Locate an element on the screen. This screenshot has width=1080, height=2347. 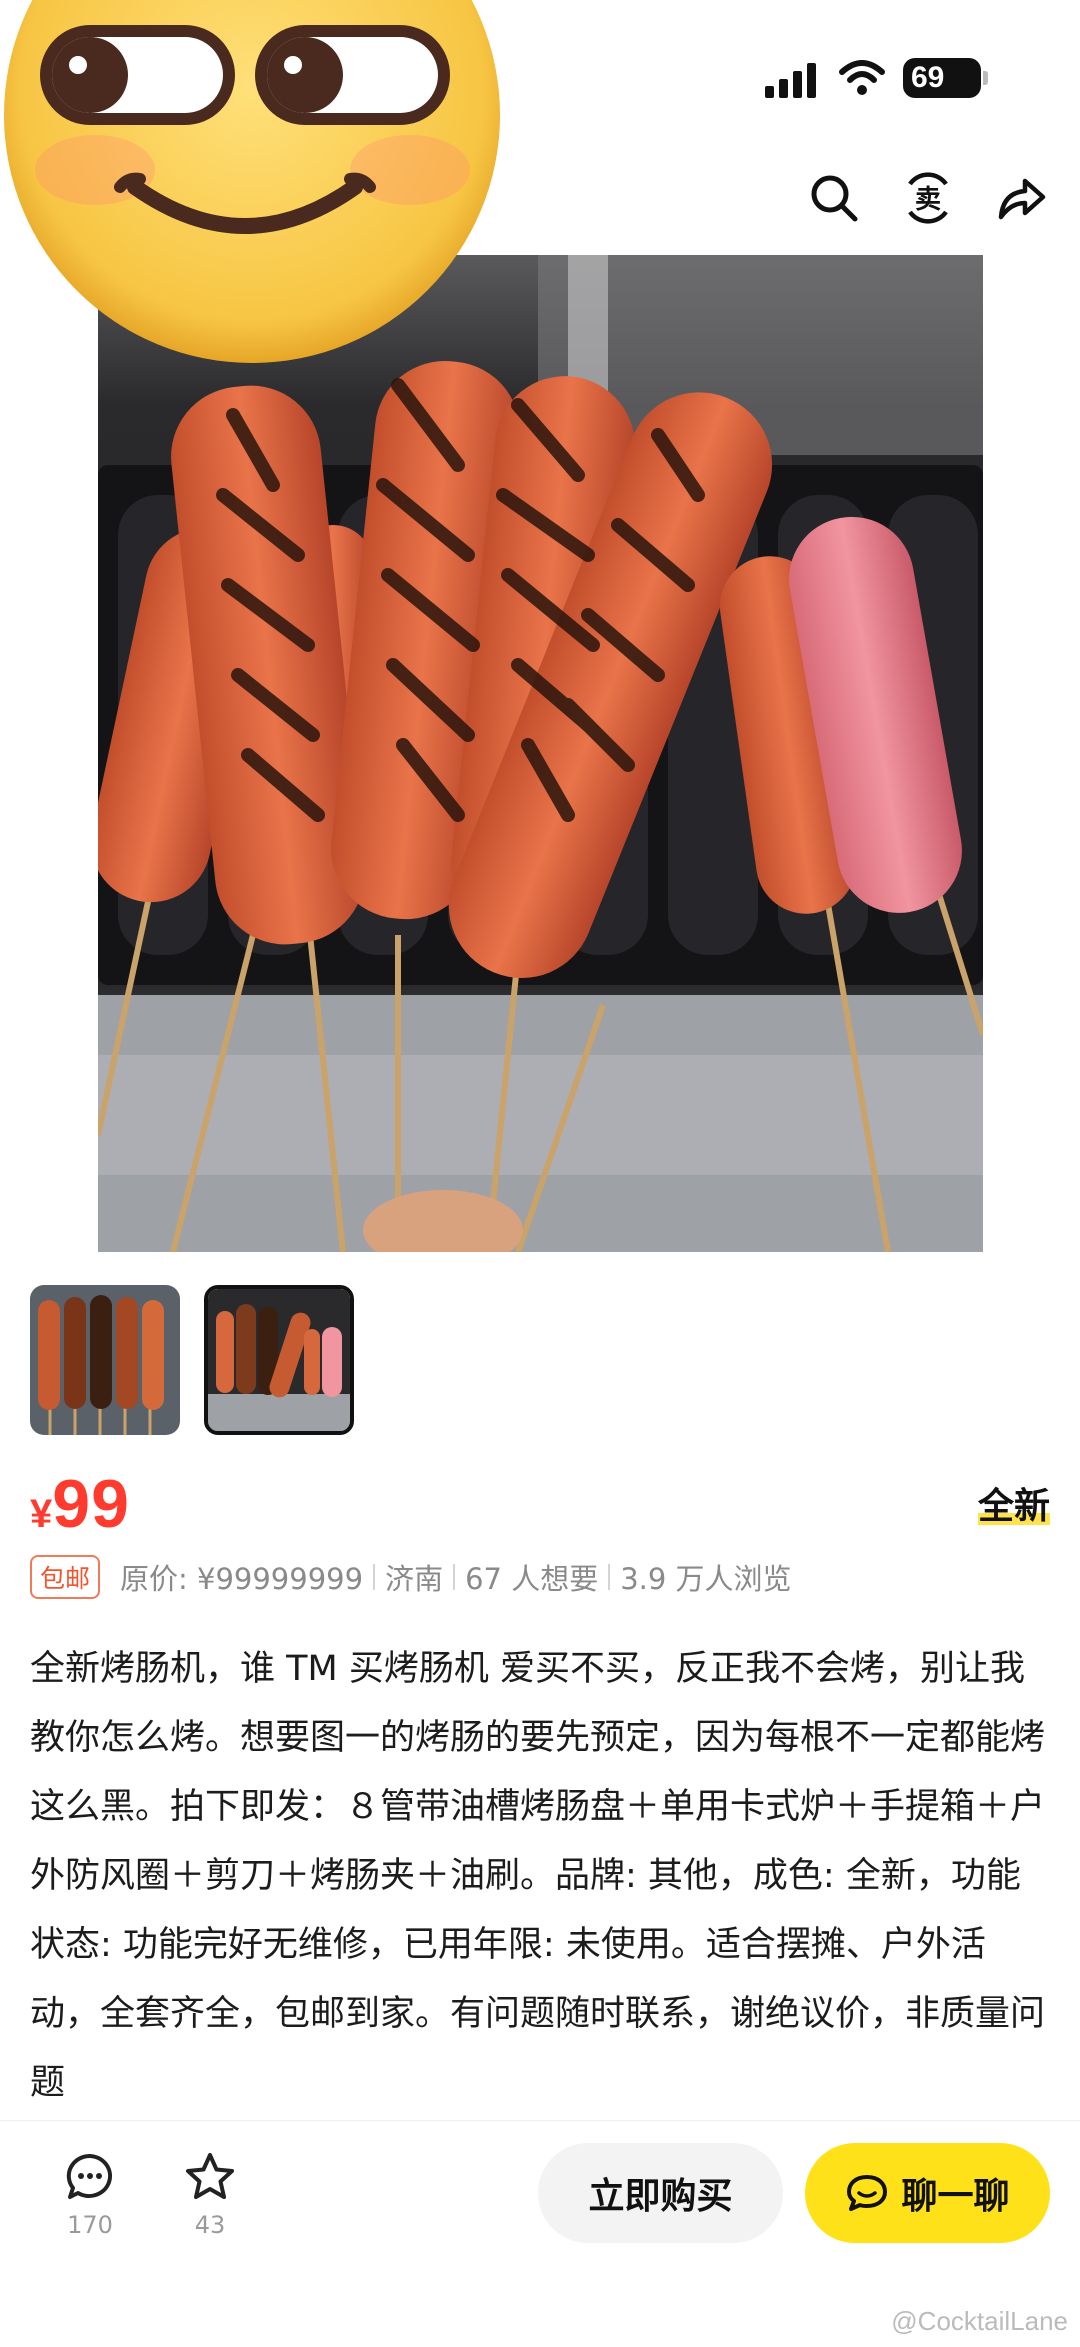
cellular-signal-icon is located at coordinates (795, 80).